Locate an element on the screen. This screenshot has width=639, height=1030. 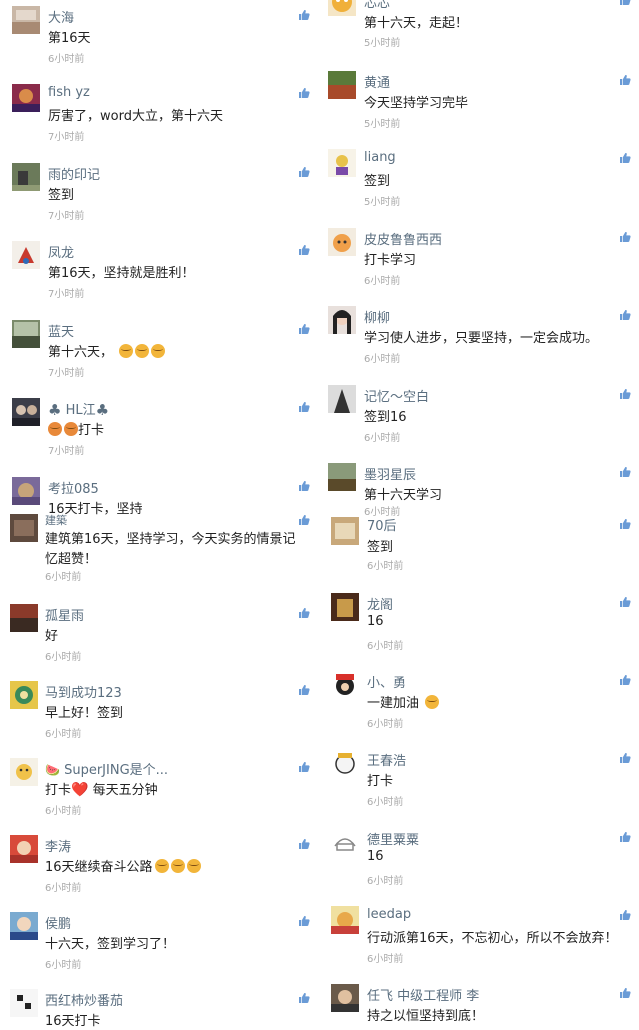
commenter-name: 记忆～空白 is located at coordinates (396, 395).